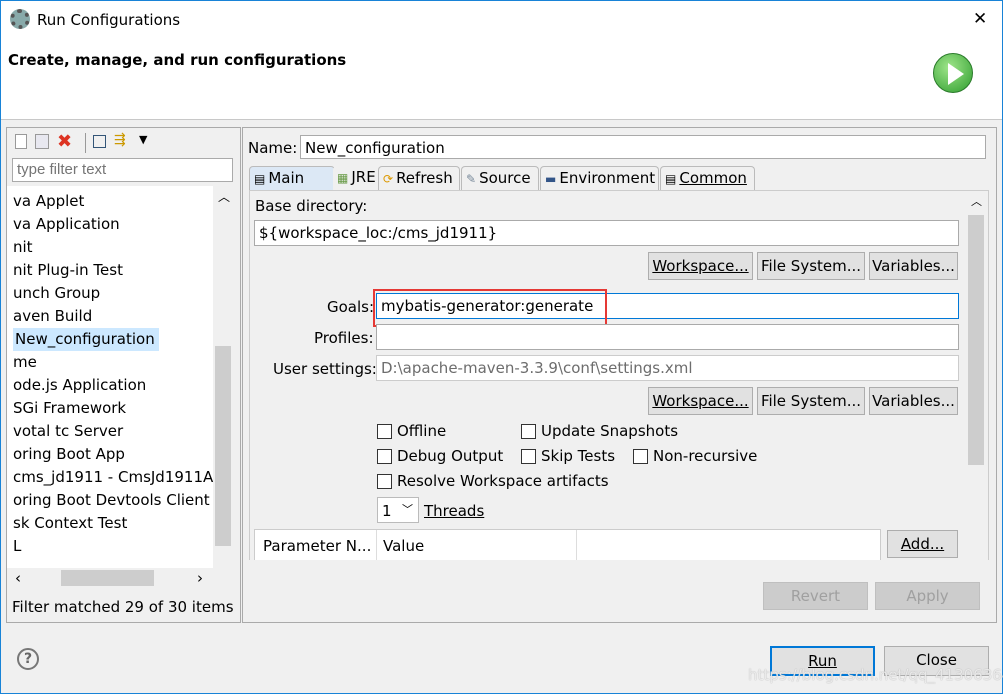  Describe the element at coordinates (20, 19) in the screenshot. I see `eclipse-gear-icon` at that location.